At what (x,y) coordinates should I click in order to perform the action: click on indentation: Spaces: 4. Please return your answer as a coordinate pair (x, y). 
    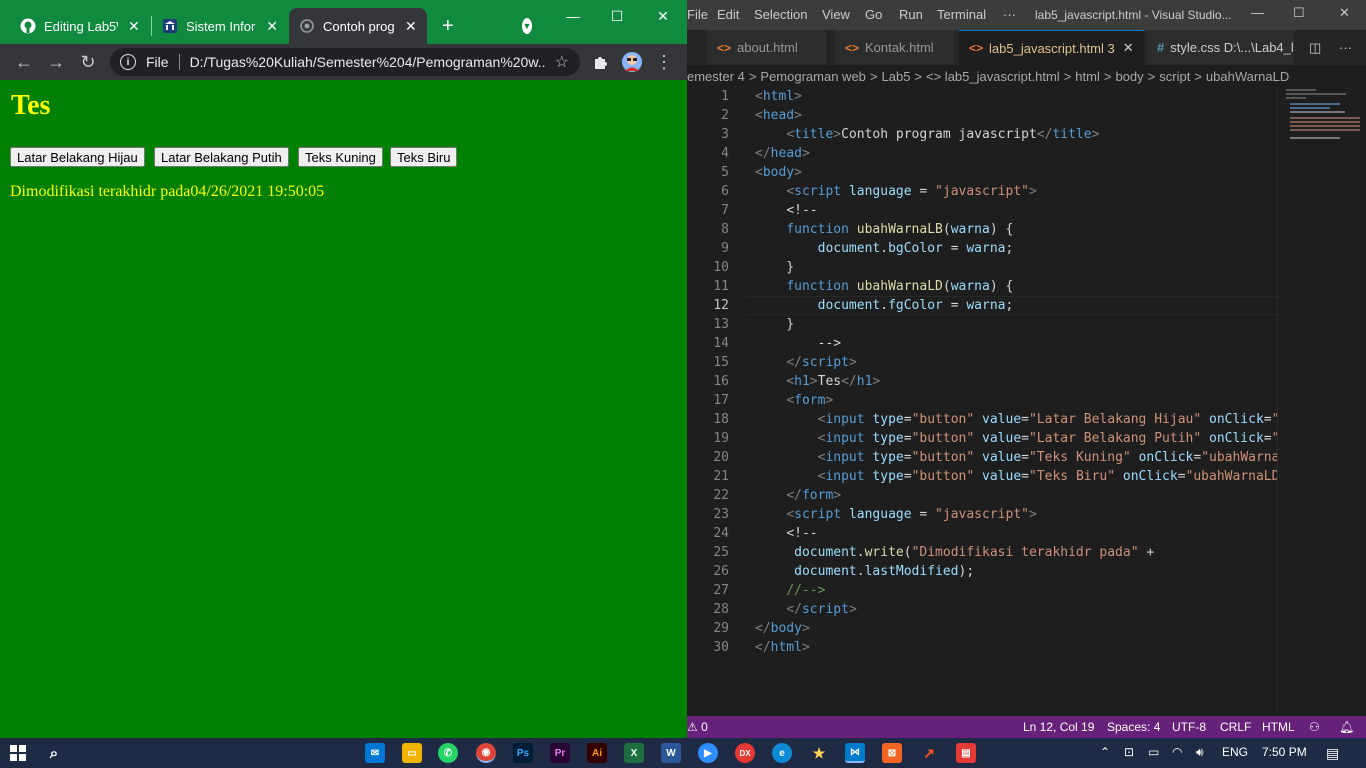
    Looking at the image, I should click on (1133, 727).